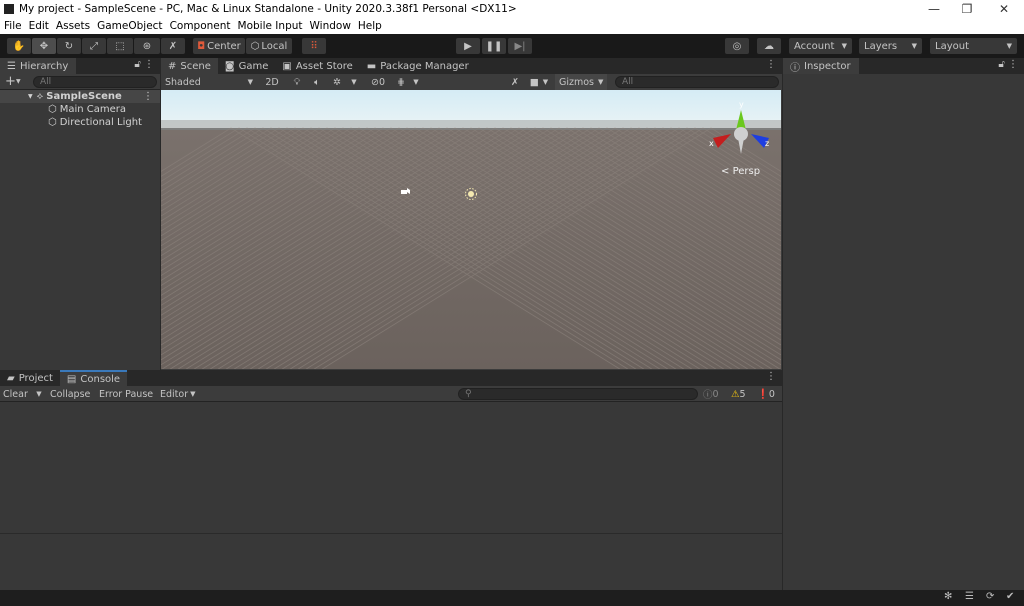 The height and width of the screenshot is (606, 1024). Describe the element at coordinates (38, 66) in the screenshot. I see `tab-hierarchy: ☰ Hierarchy` at that location.